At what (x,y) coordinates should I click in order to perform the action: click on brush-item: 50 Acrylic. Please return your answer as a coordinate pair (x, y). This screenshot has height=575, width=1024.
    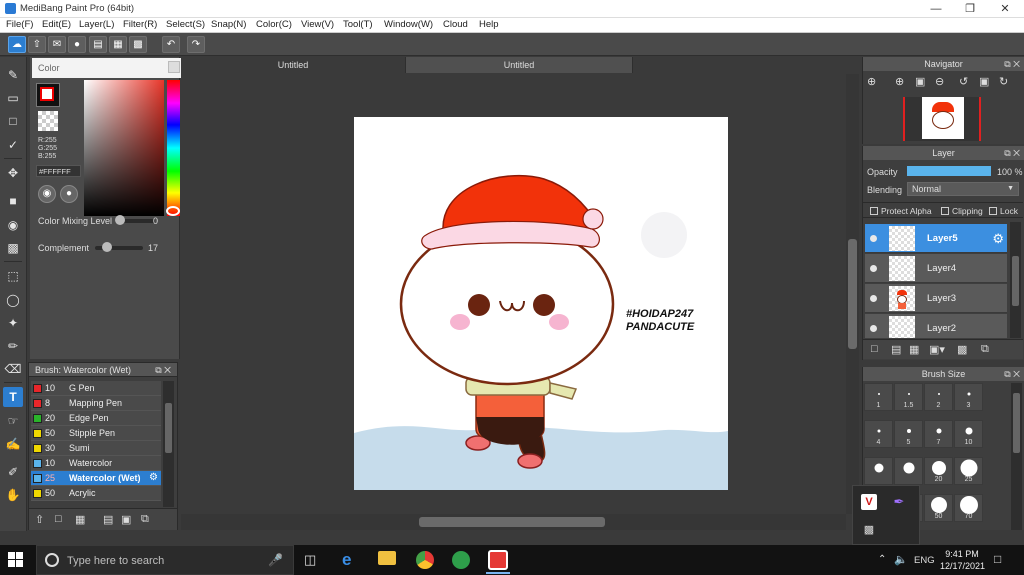
    Looking at the image, I should click on (96, 493).